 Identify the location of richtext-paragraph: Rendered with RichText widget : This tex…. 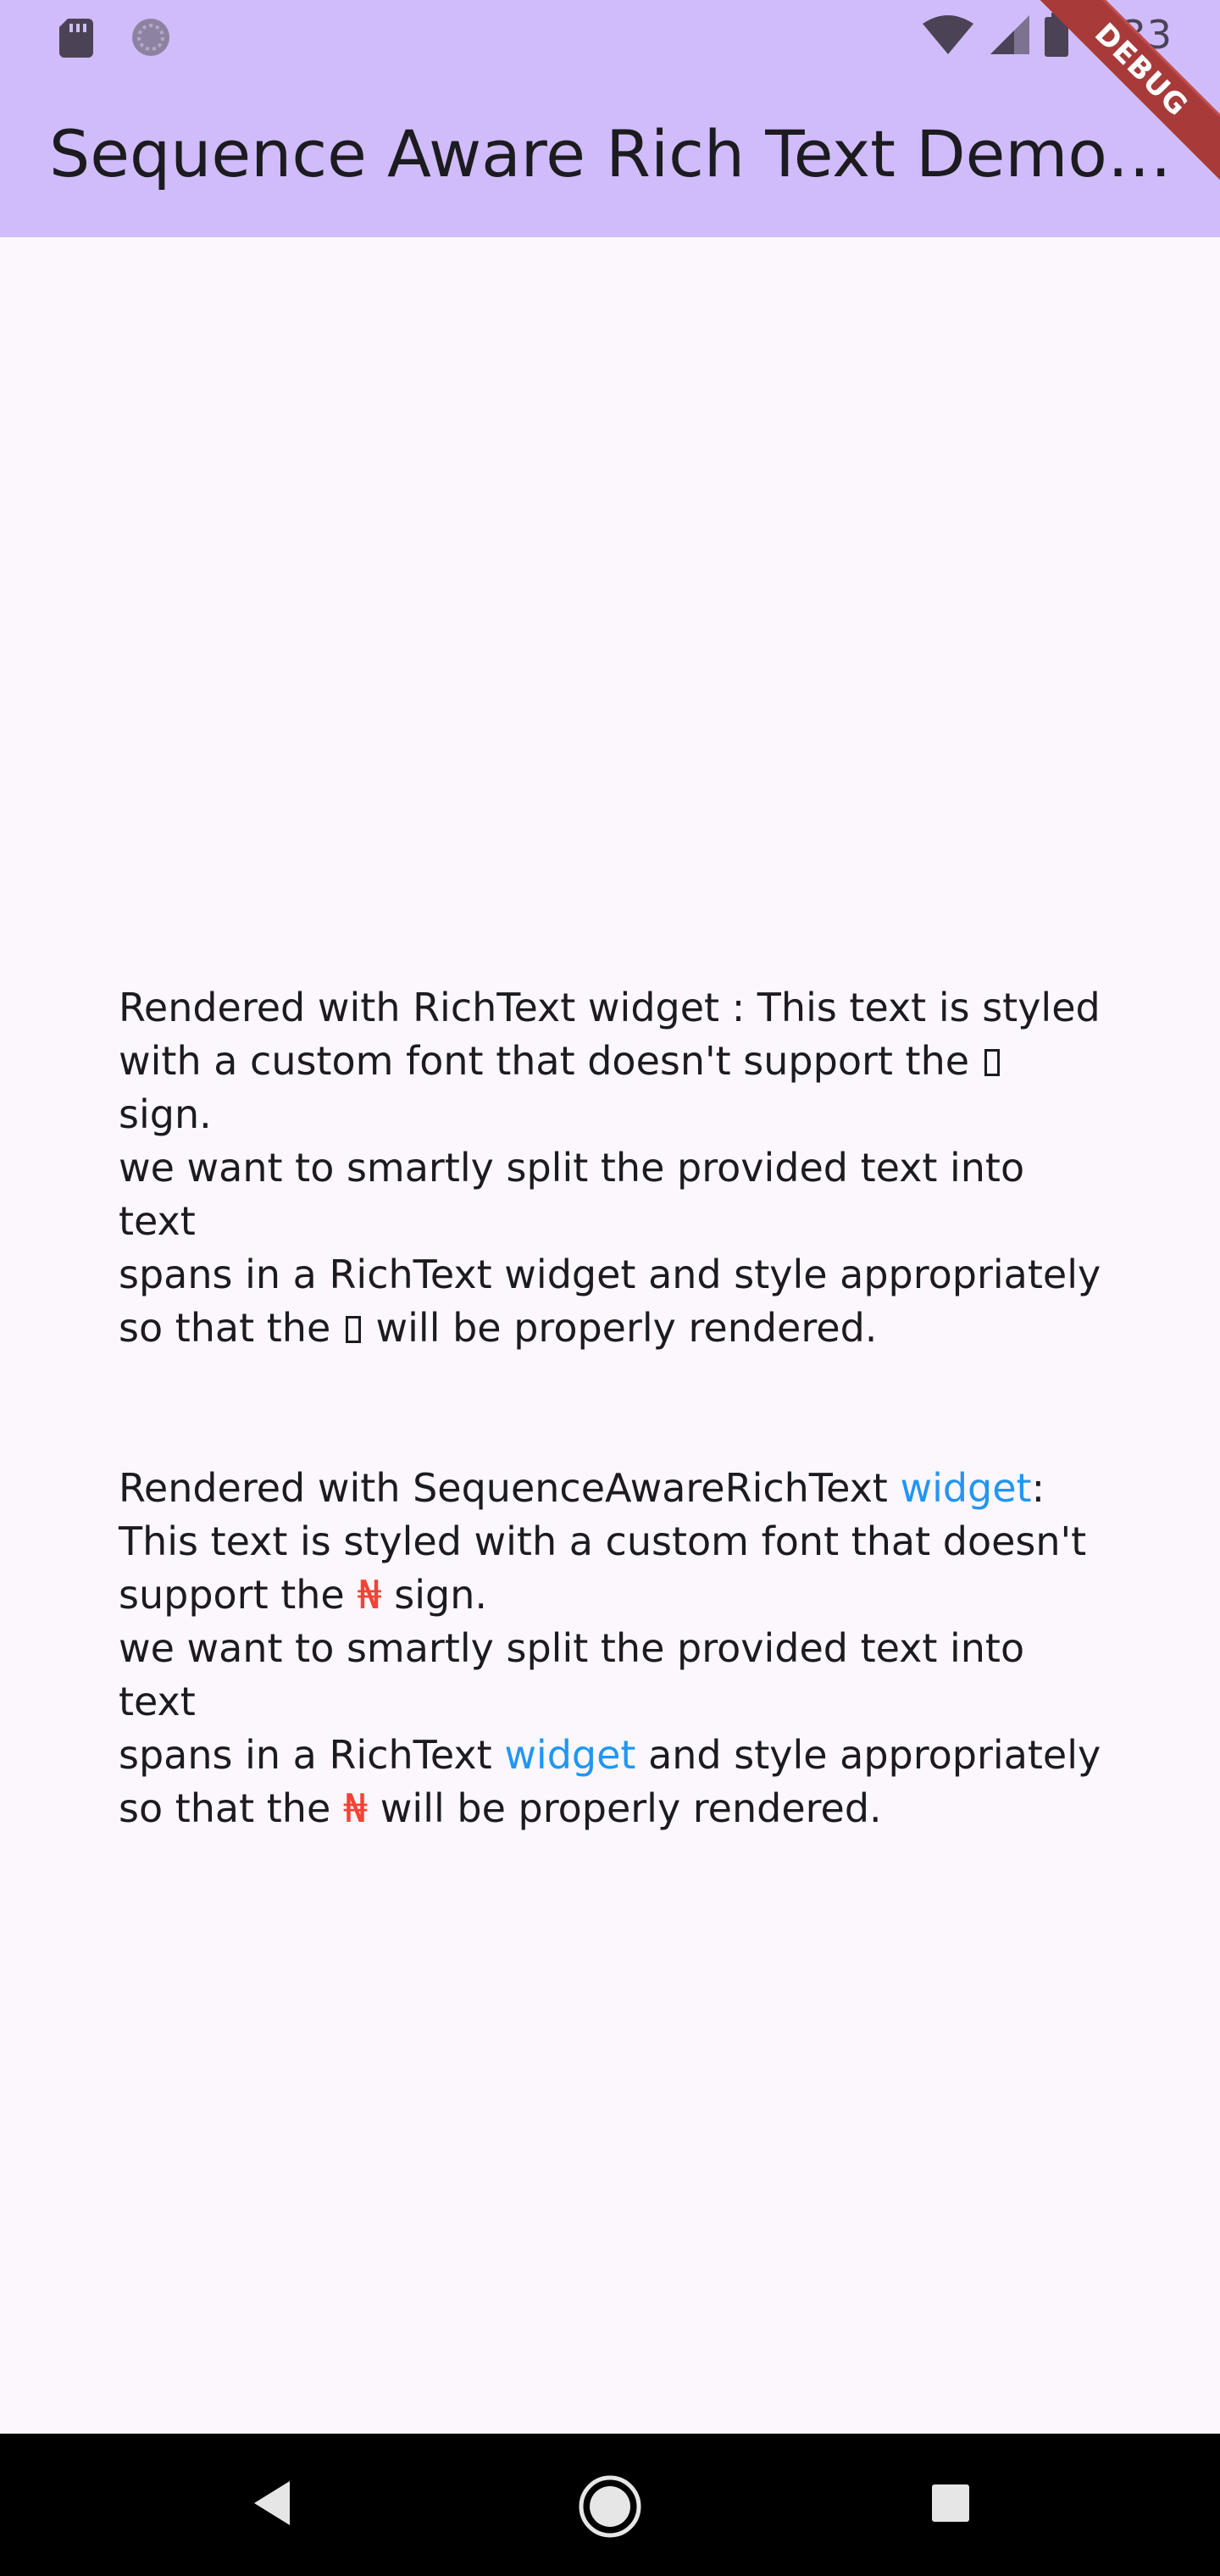
(610, 1168).